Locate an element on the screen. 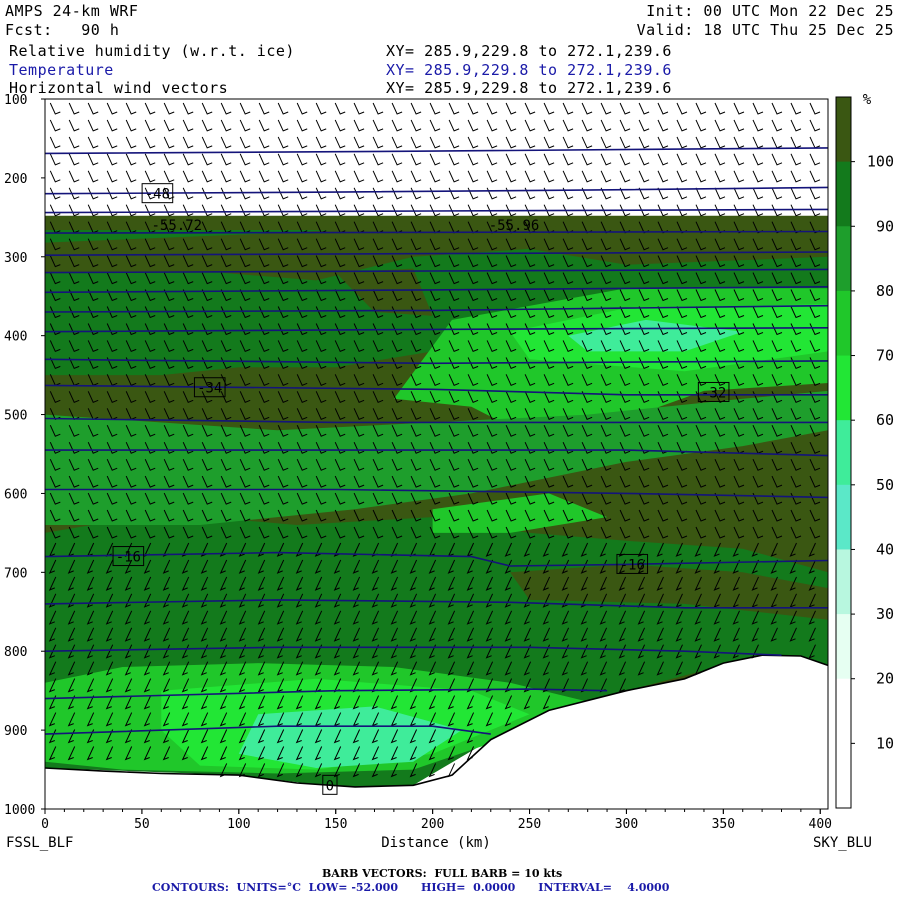  colorbar: 10 20 30 40 50 60 70 80 90 100 is located at coordinates (864, 452).